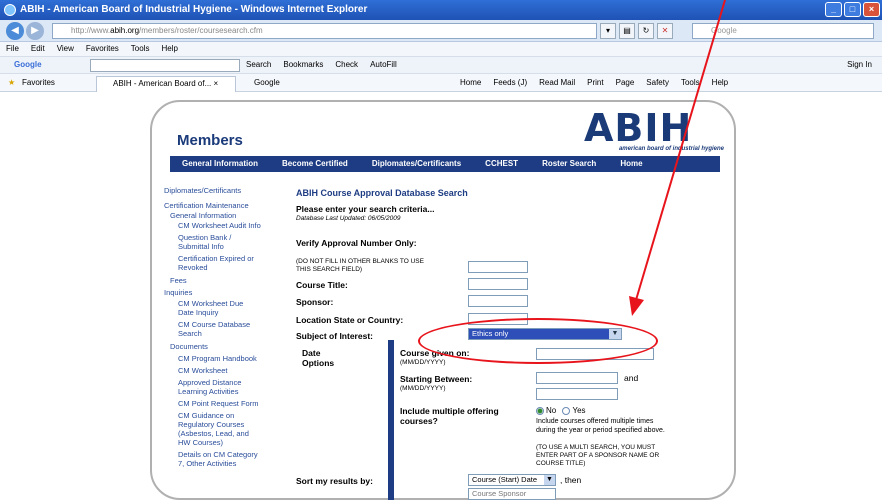  What do you see at coordinates (206, 415) in the screenshot?
I see `sidebar-item: CM Guidance on` at bounding box center [206, 415].